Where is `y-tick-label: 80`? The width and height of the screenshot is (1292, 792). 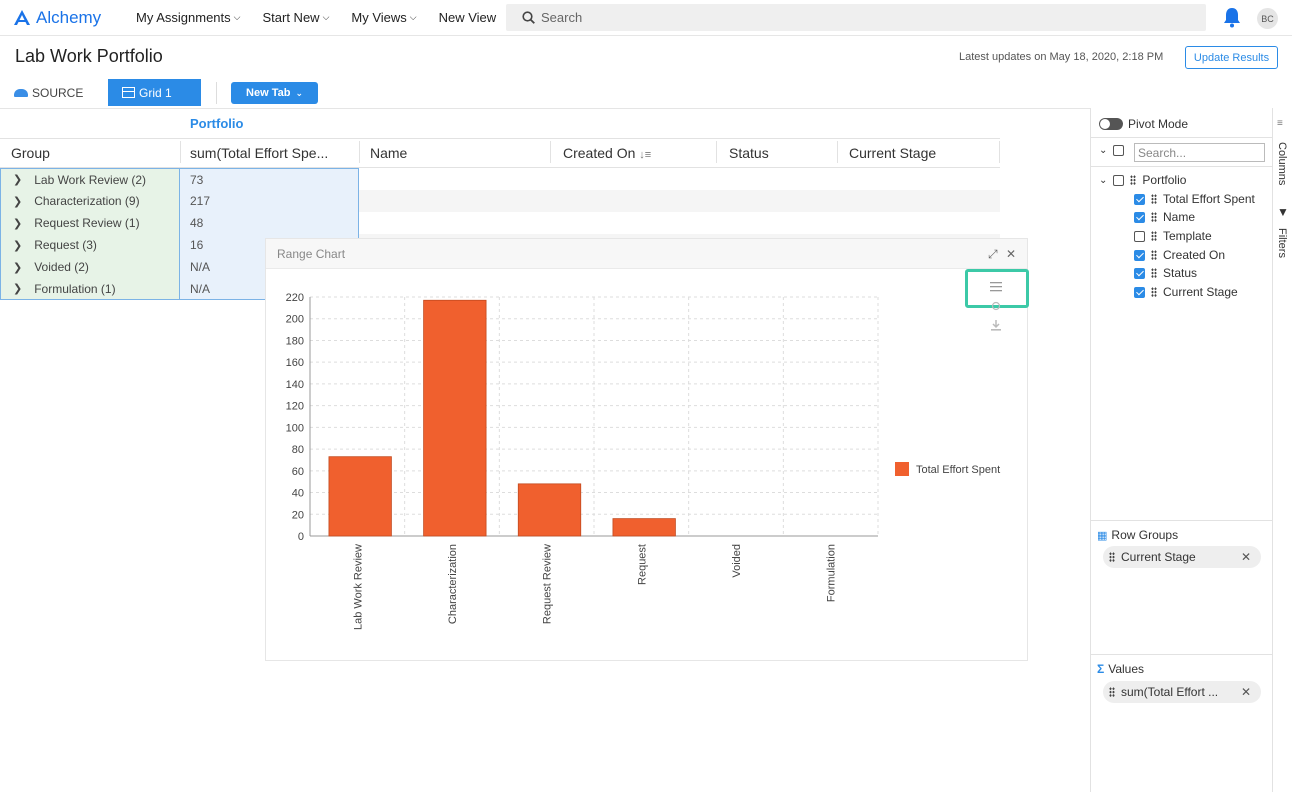 y-tick-label: 80 is located at coordinates (298, 450).